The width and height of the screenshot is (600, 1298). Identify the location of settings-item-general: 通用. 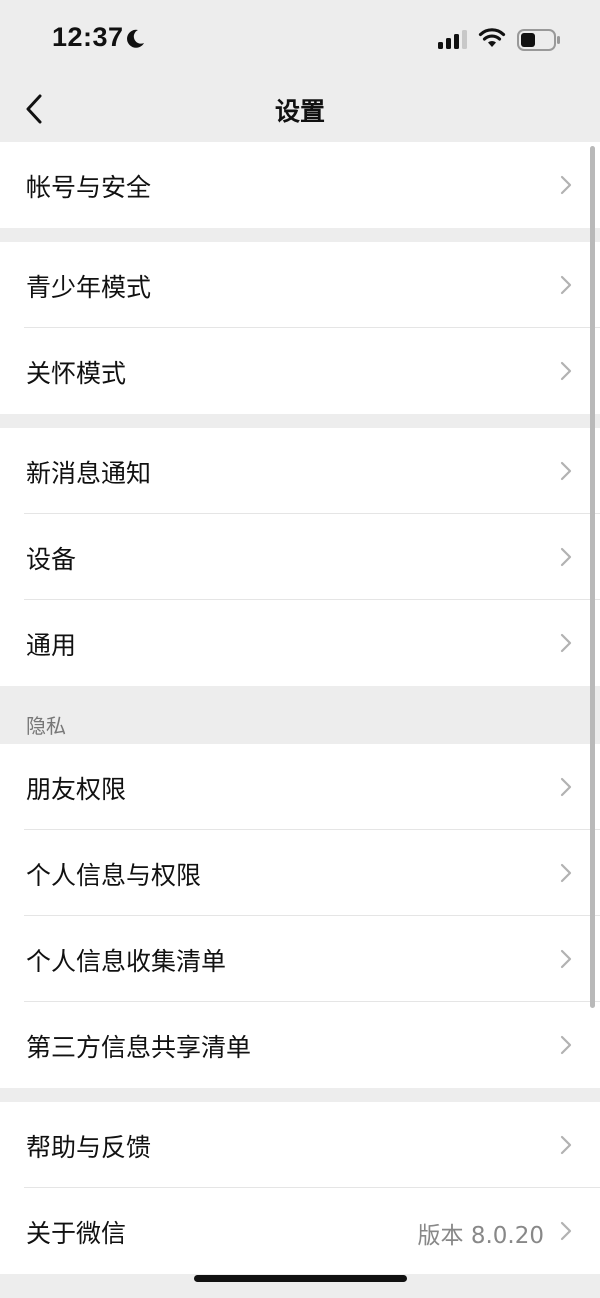
(300, 643).